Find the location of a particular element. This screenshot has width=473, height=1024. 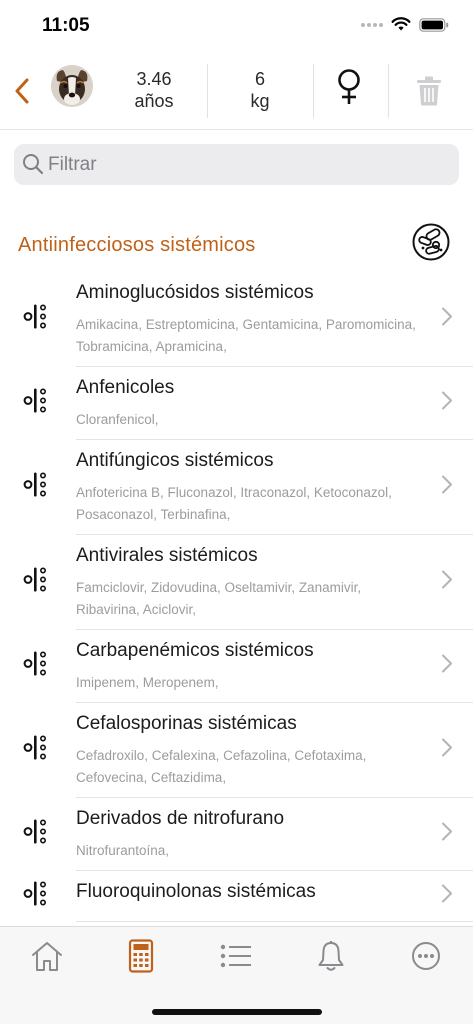

back-button is located at coordinates (22, 91).